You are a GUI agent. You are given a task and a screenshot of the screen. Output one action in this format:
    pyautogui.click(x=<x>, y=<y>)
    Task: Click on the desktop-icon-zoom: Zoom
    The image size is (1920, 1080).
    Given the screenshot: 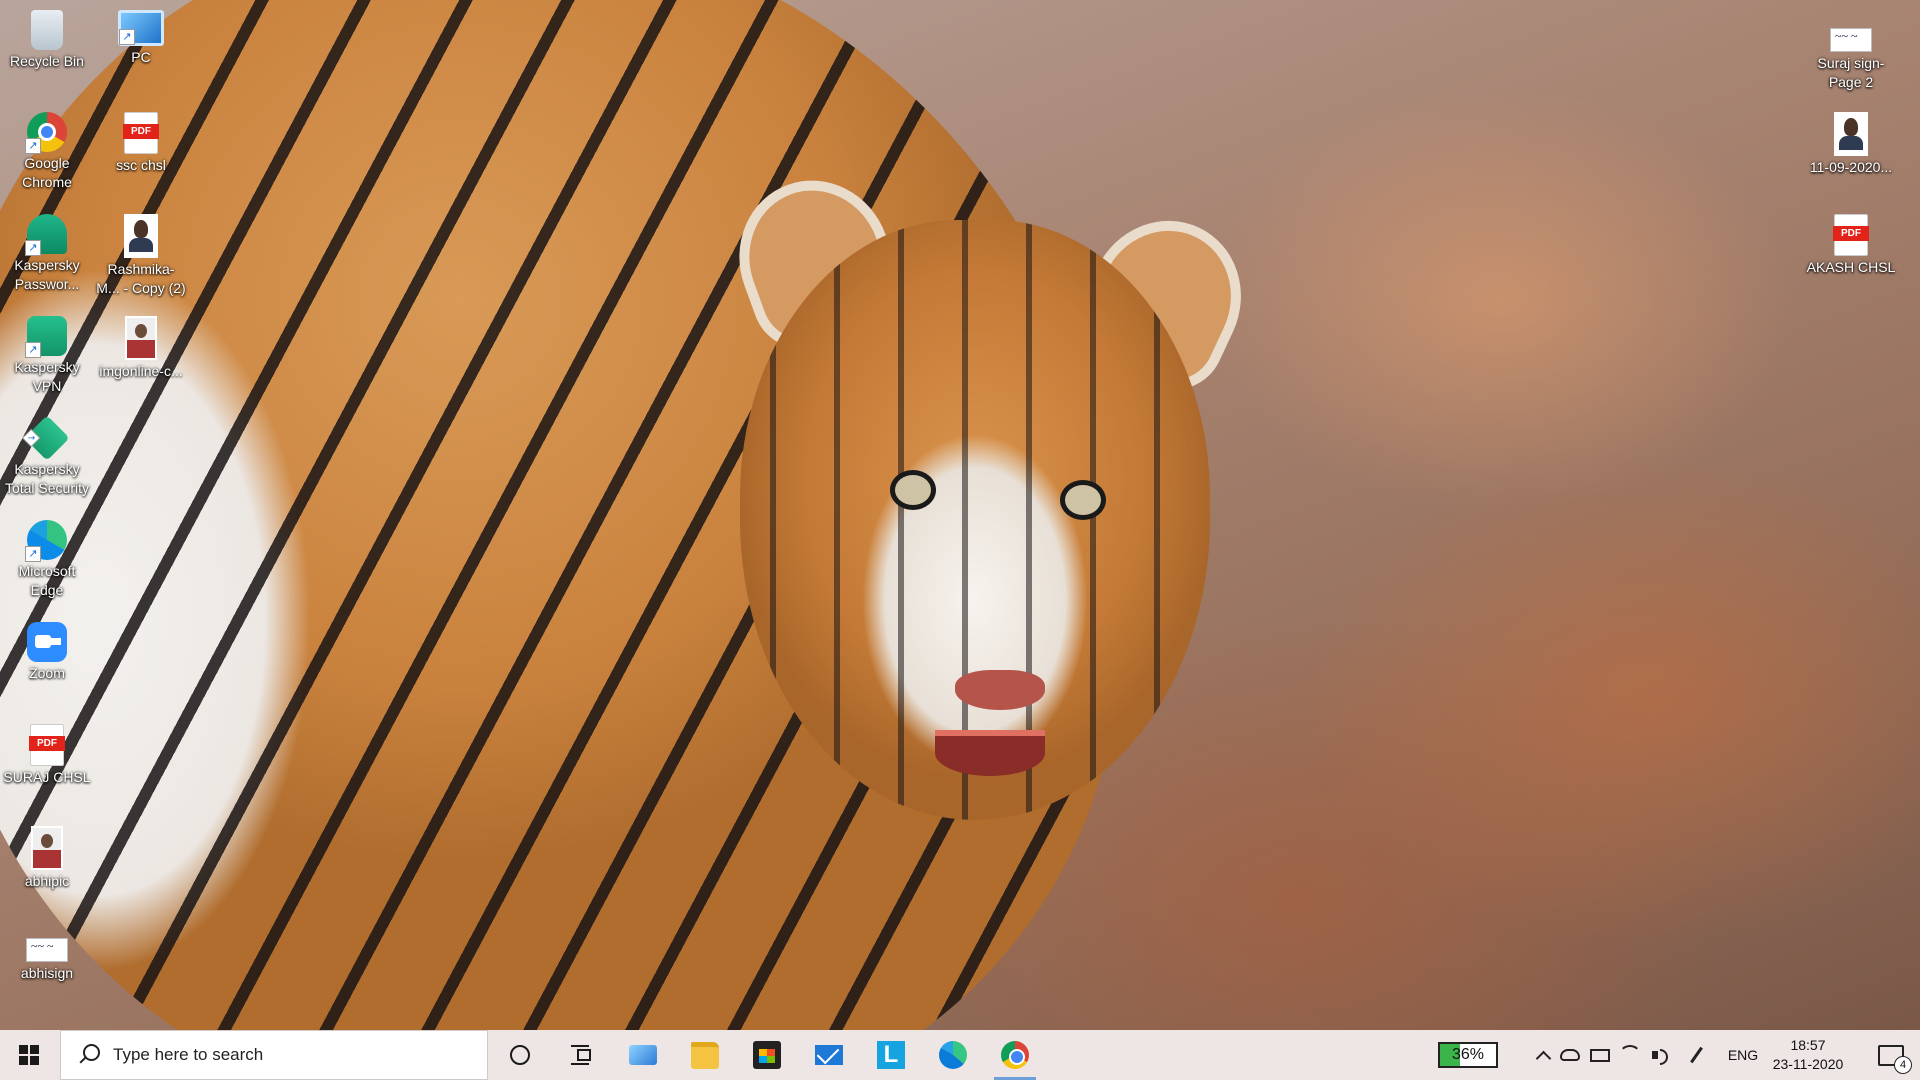 What is the action you would take?
    pyautogui.click(x=47, y=650)
    